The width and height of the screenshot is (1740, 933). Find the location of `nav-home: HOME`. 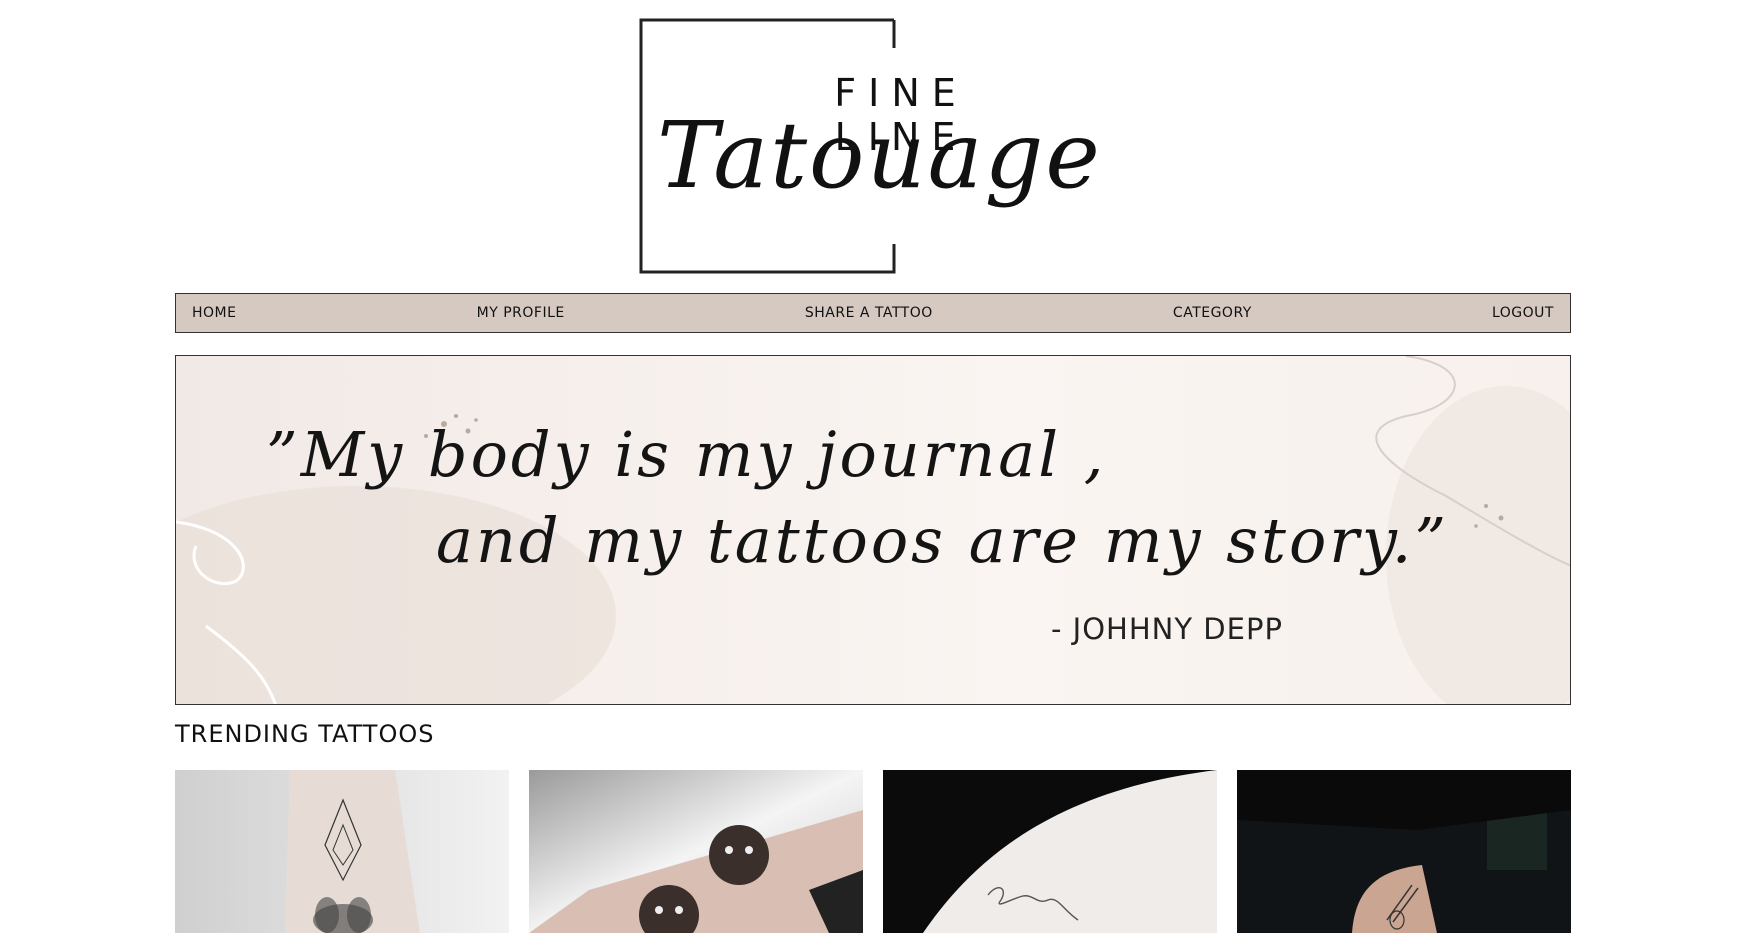

nav-home: HOME is located at coordinates (214, 313).